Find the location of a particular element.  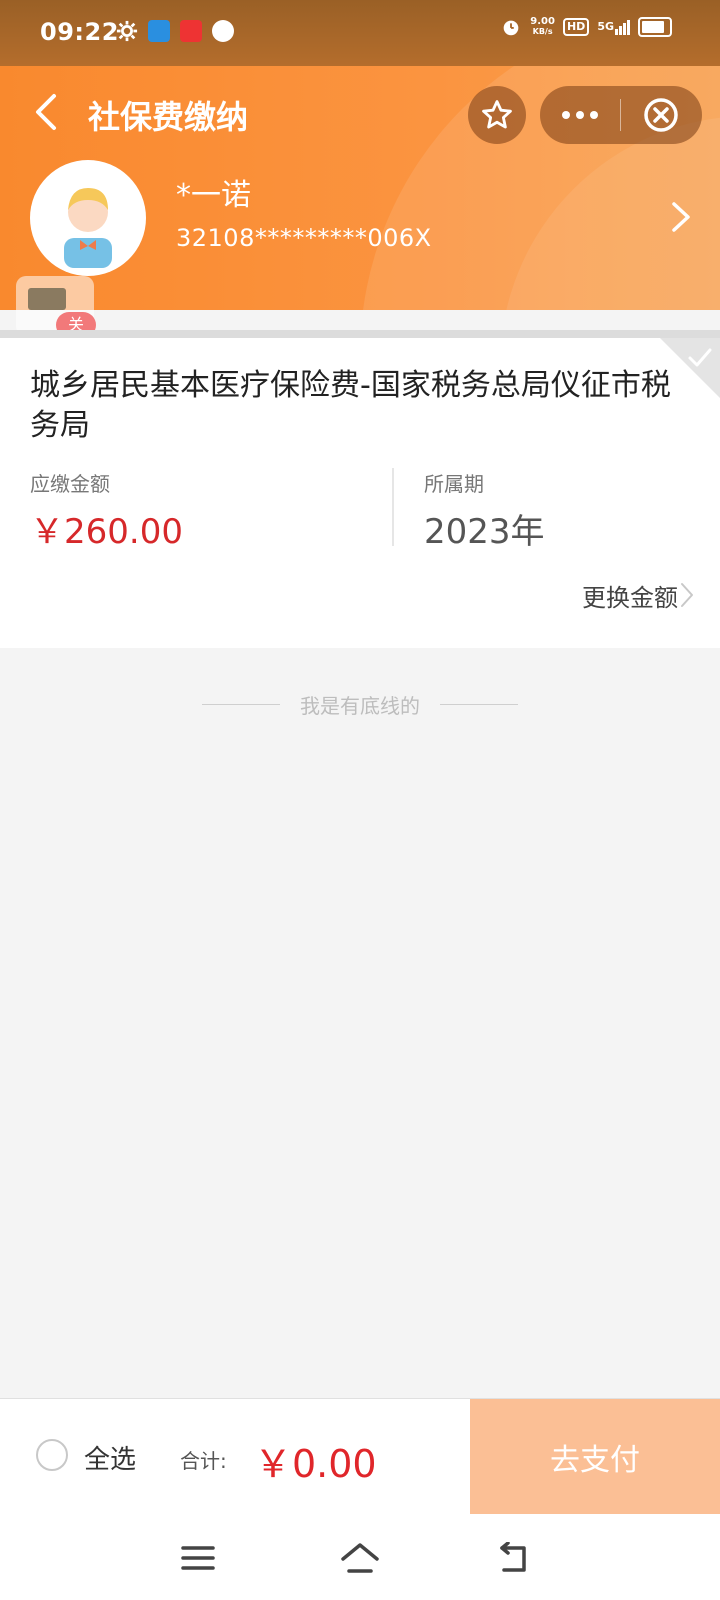

more-button is located at coordinates (580, 115).